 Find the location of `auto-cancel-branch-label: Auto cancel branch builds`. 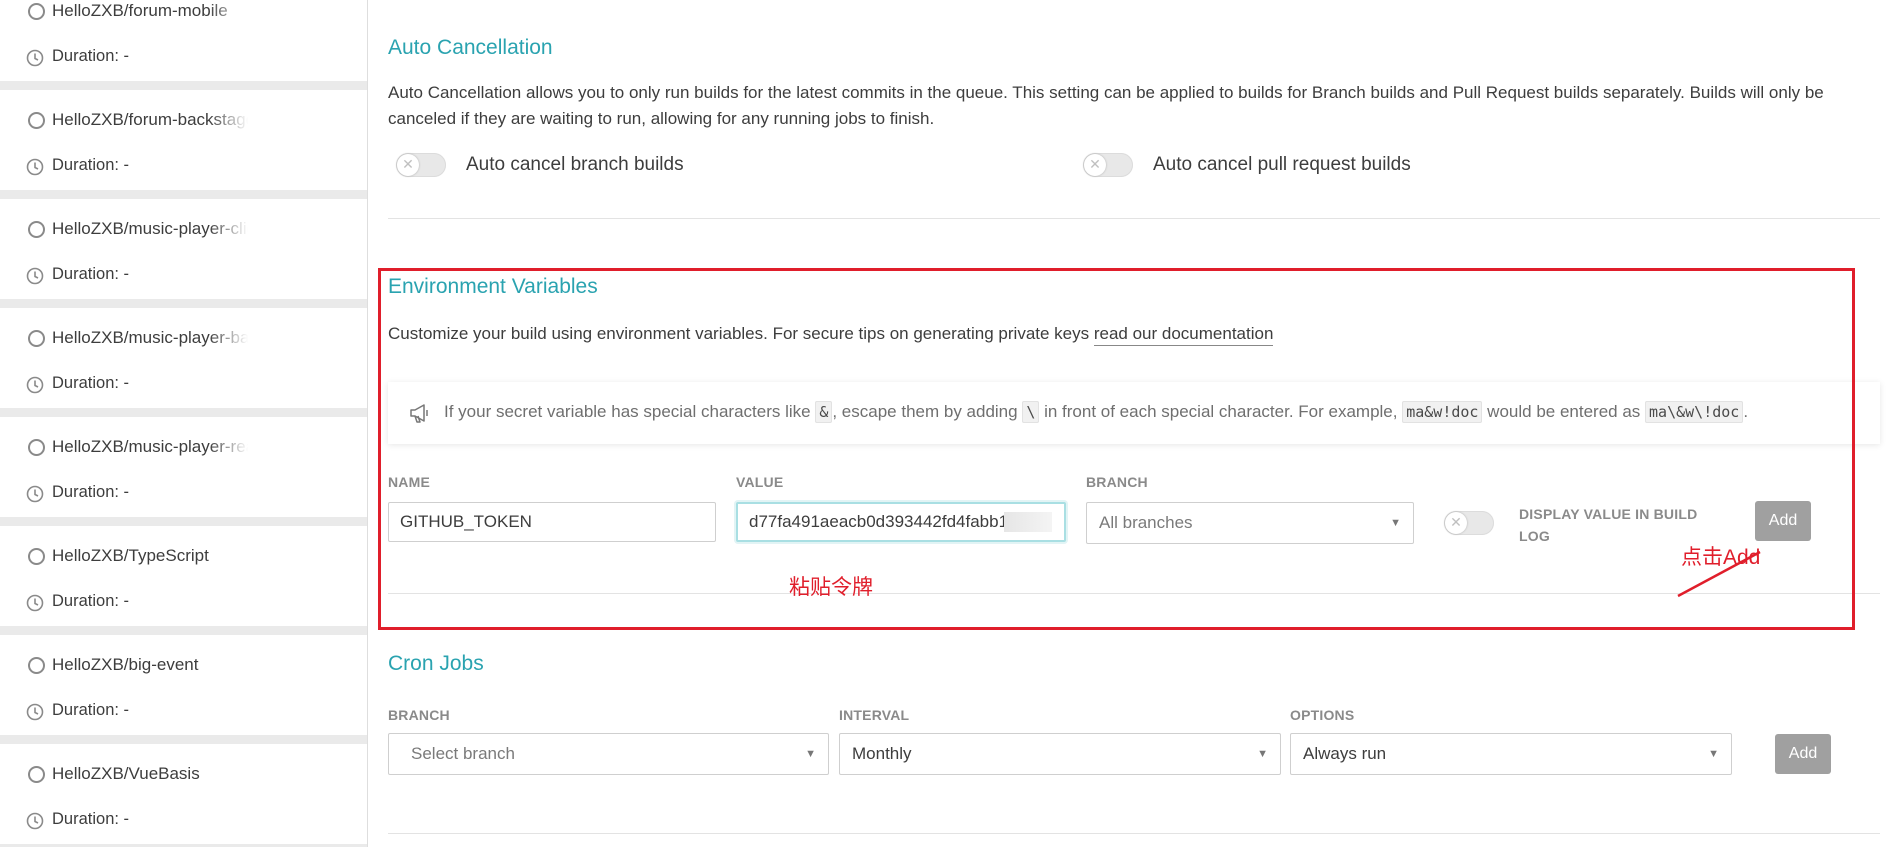

auto-cancel-branch-label: Auto cancel branch builds is located at coordinates (575, 164).